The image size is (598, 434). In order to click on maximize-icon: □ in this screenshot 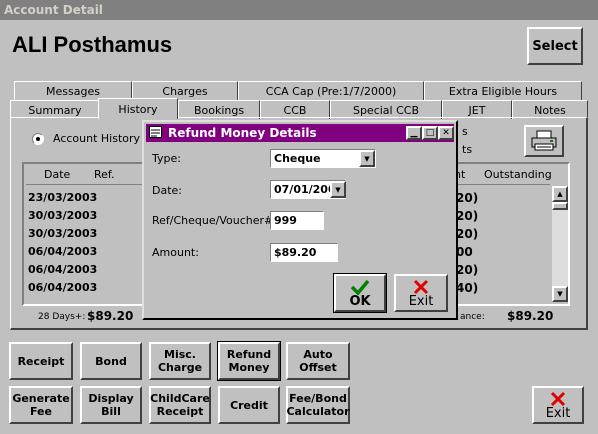, I will do `click(430, 133)`.